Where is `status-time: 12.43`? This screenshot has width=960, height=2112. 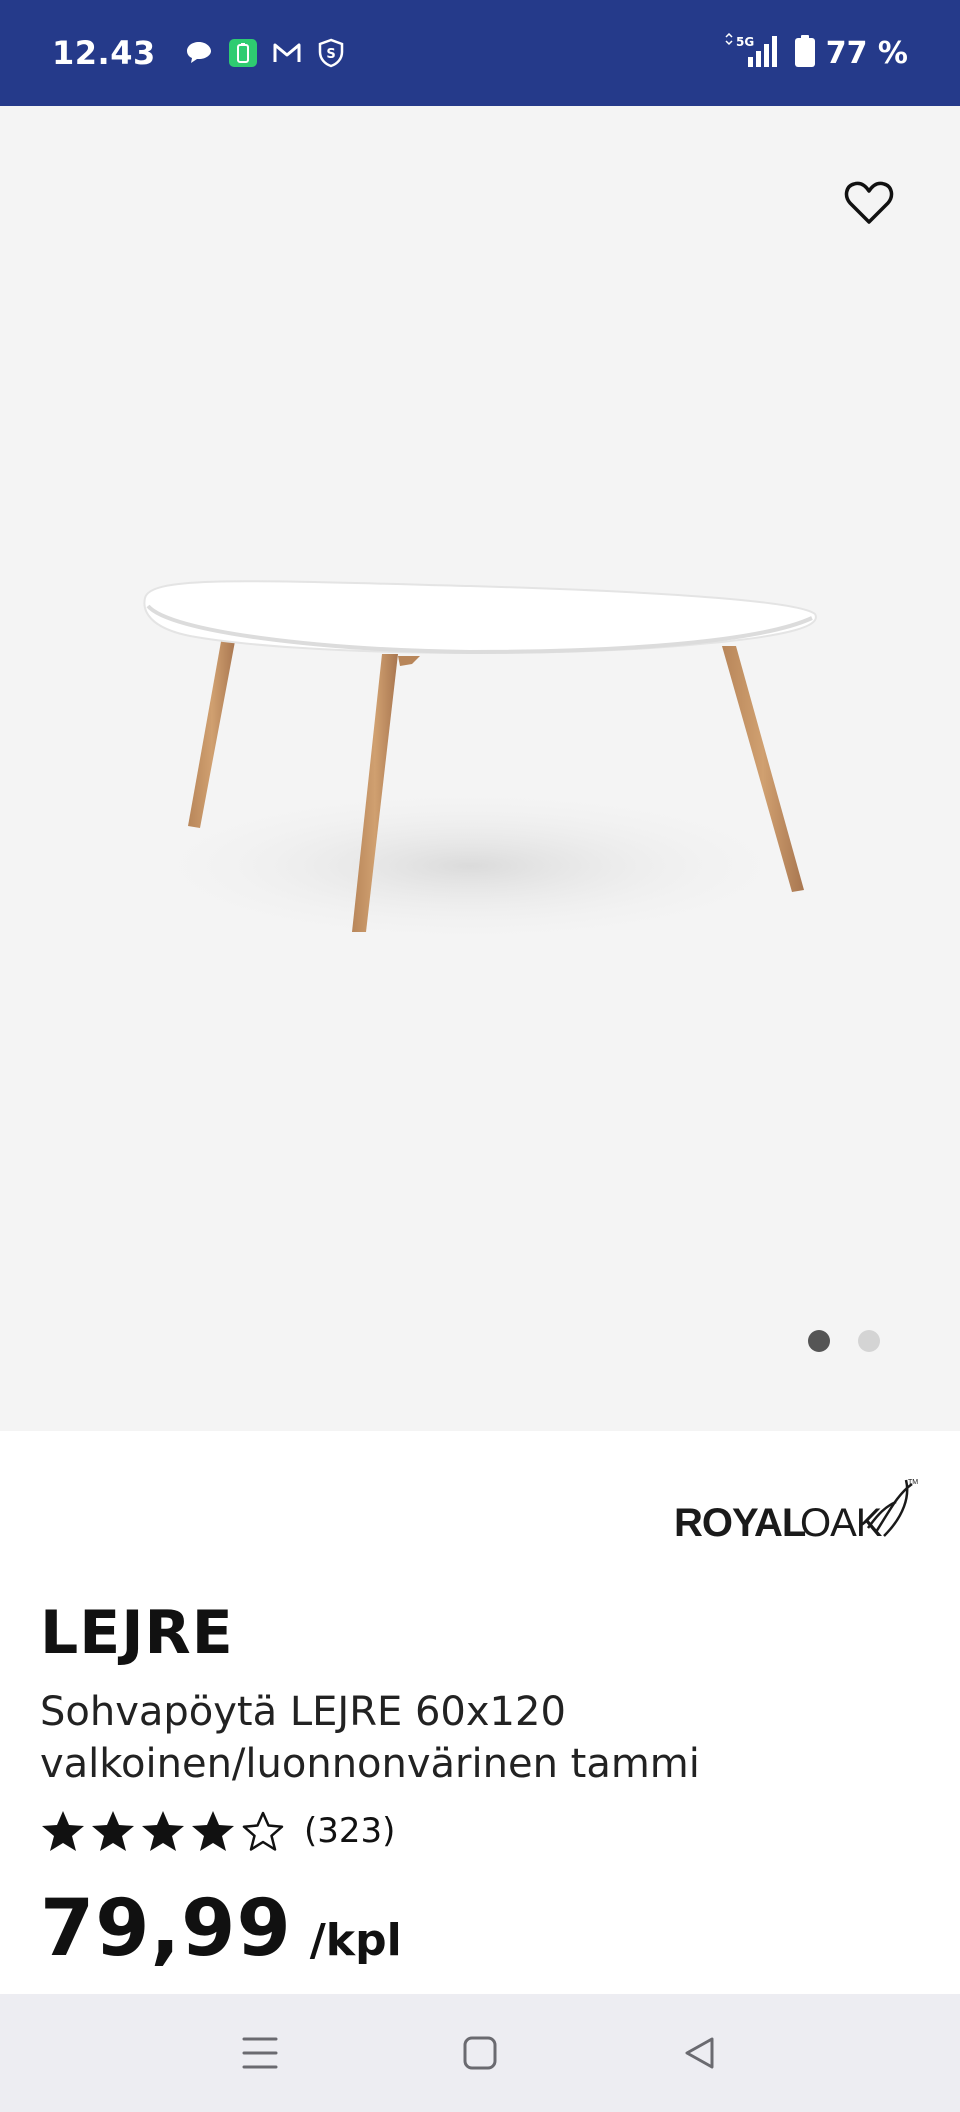
status-time: 12.43 is located at coordinates (104, 53).